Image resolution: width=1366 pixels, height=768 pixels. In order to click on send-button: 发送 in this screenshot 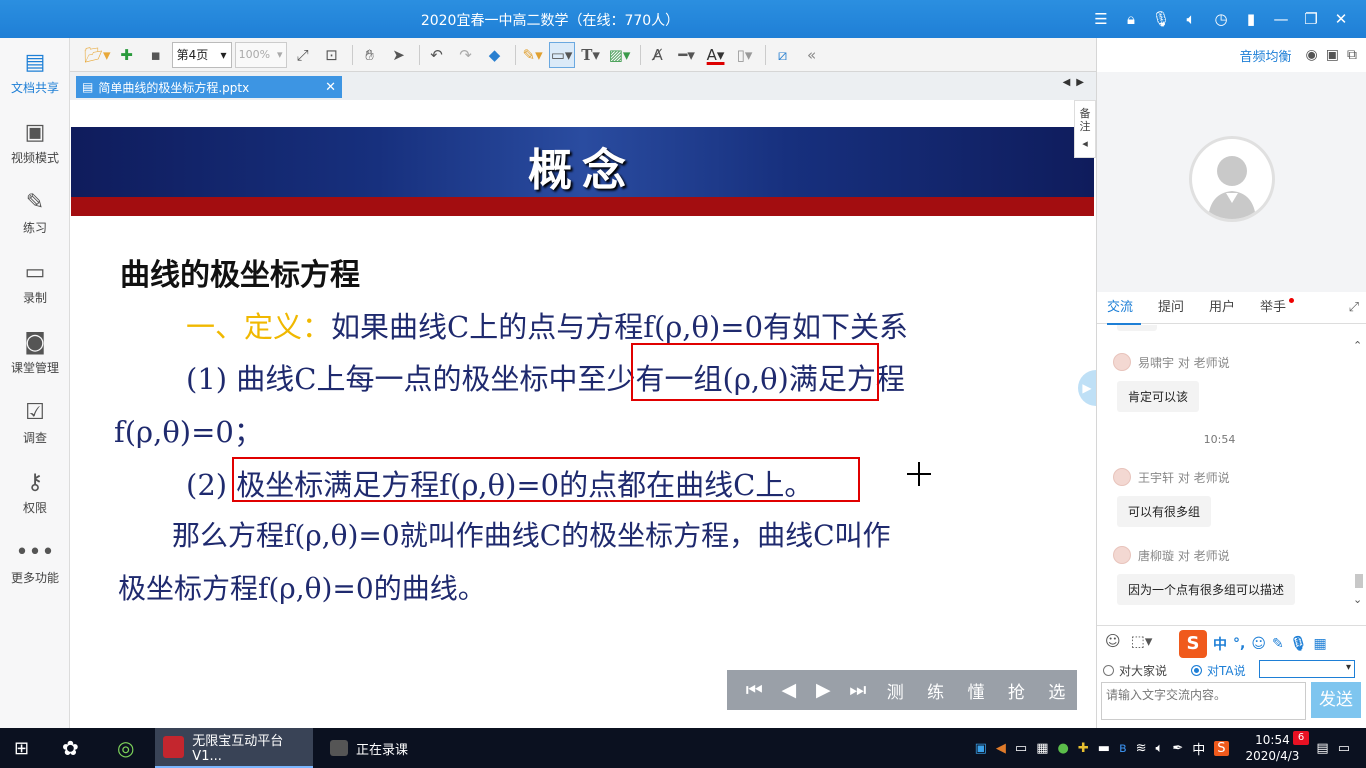, I will do `click(1336, 700)`.